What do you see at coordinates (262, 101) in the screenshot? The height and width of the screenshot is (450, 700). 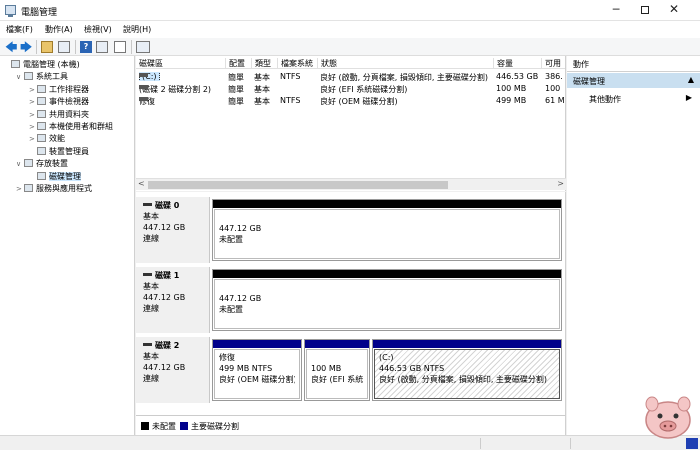 I see `cell-type: 基本` at bounding box center [262, 101].